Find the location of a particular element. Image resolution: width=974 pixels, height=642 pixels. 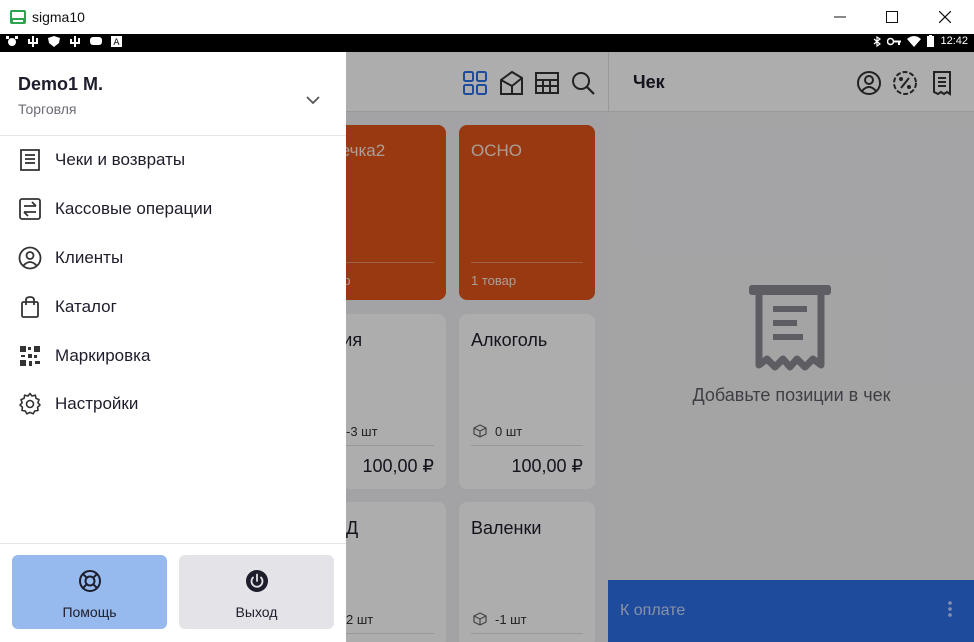

barcode-icon is located at coordinates (30, 356).